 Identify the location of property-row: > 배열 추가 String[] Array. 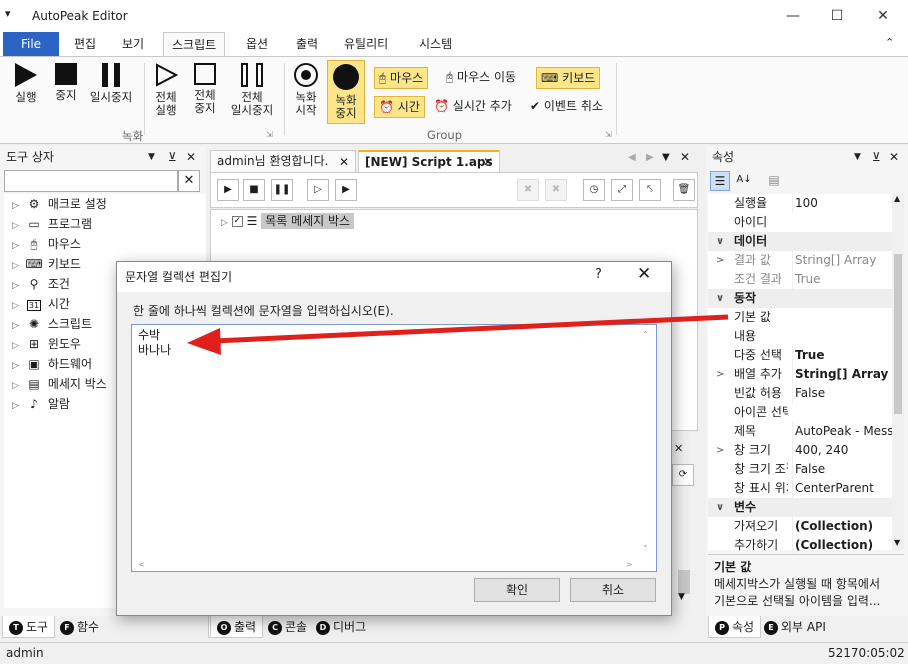
(800, 374).